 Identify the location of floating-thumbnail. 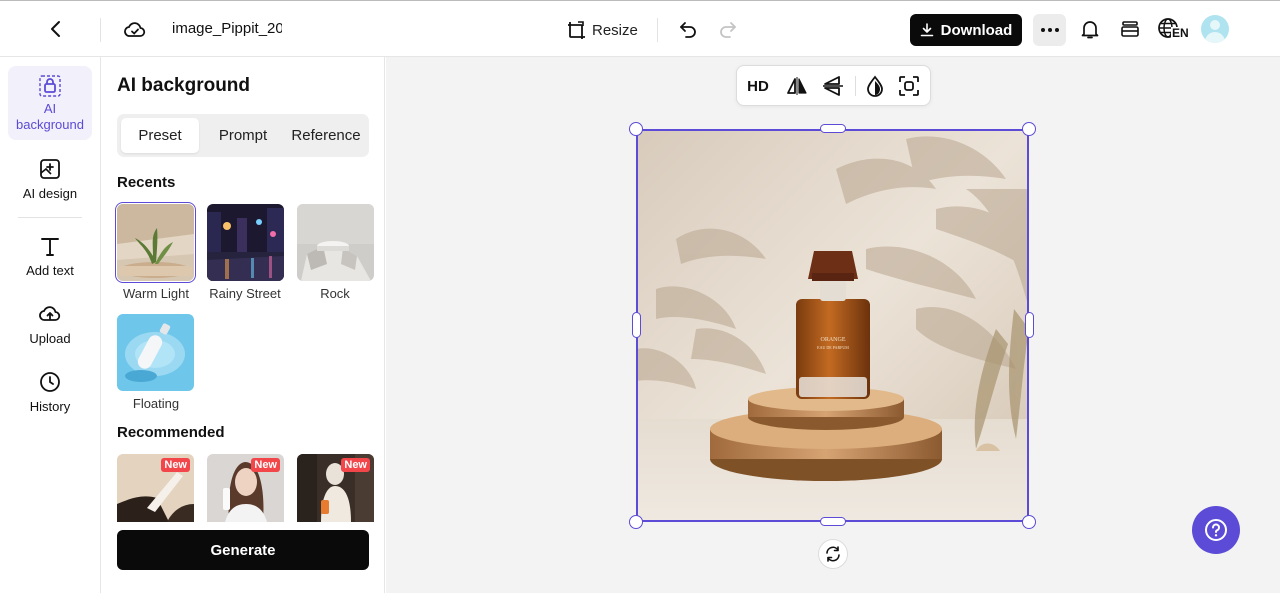
(155, 352).